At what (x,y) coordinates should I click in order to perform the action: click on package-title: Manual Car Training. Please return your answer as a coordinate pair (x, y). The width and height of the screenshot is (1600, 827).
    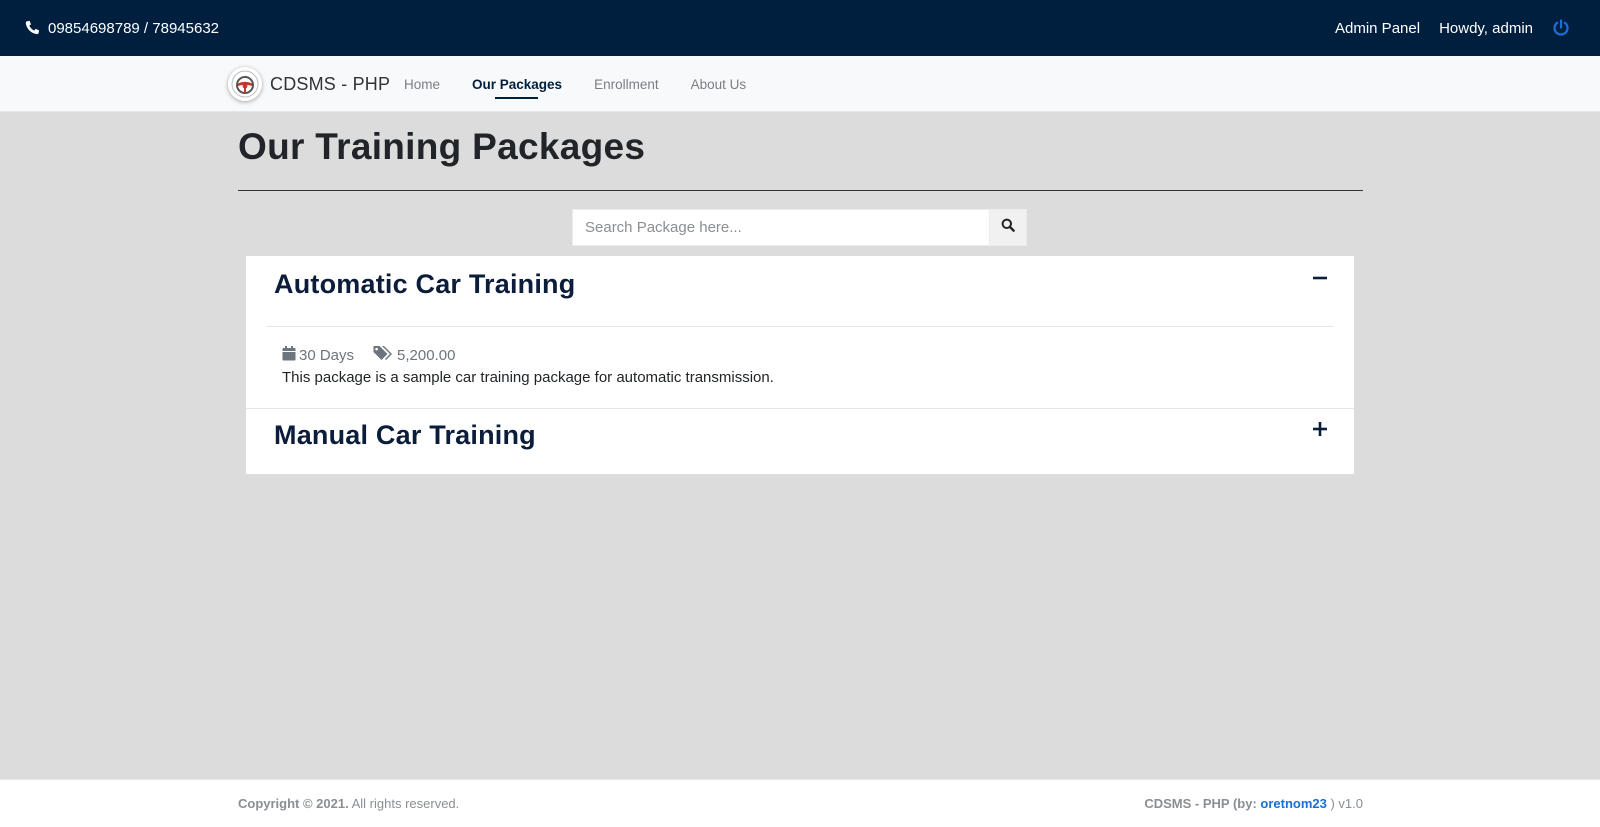
    Looking at the image, I should click on (405, 435).